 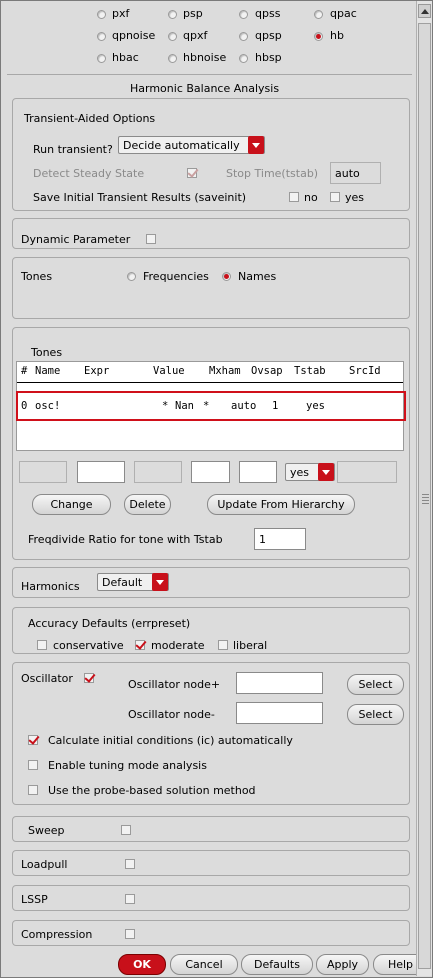 I want to click on tones-mode-label: Tones, so click(x=37, y=276).